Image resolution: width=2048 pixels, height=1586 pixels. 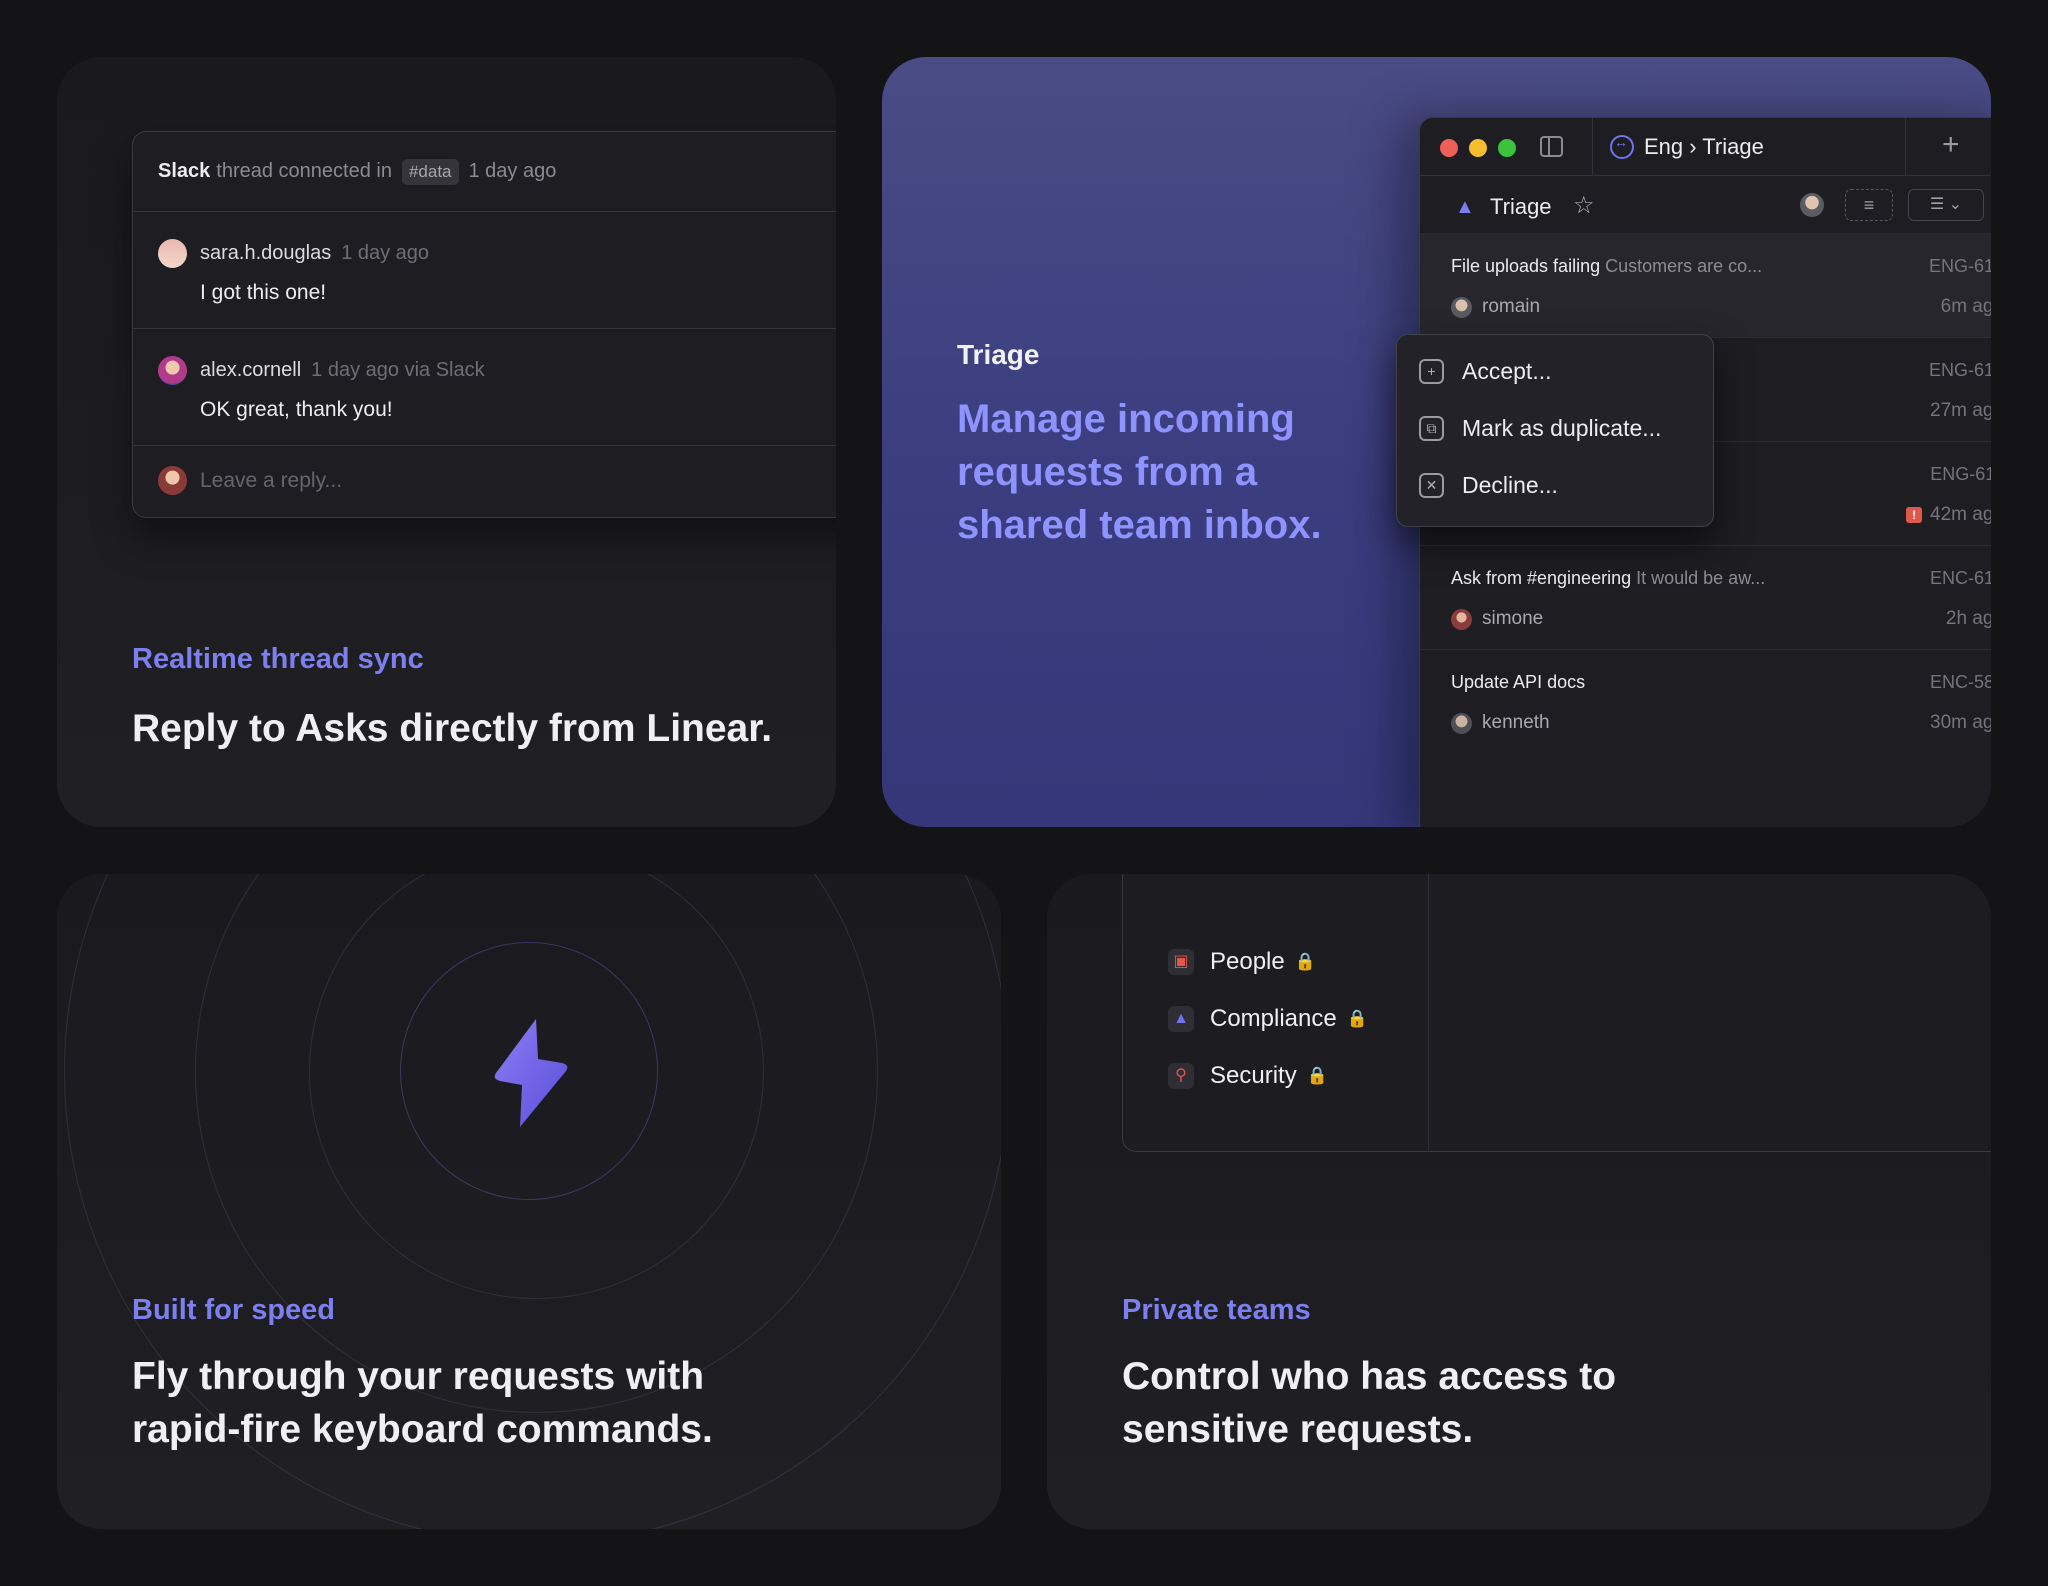 What do you see at coordinates (484, 270) in the screenshot?
I see `thread-message: sara.h.douglas 1 day ago I got this one!` at bounding box center [484, 270].